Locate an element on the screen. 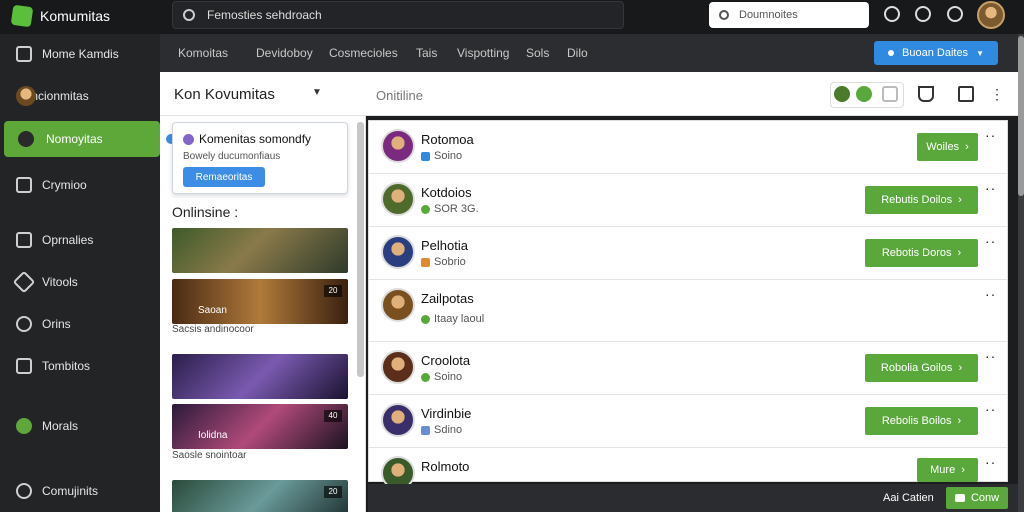 This screenshot has width=1024, height=512. game-thumbnail: 20 is located at coordinates (260, 496).